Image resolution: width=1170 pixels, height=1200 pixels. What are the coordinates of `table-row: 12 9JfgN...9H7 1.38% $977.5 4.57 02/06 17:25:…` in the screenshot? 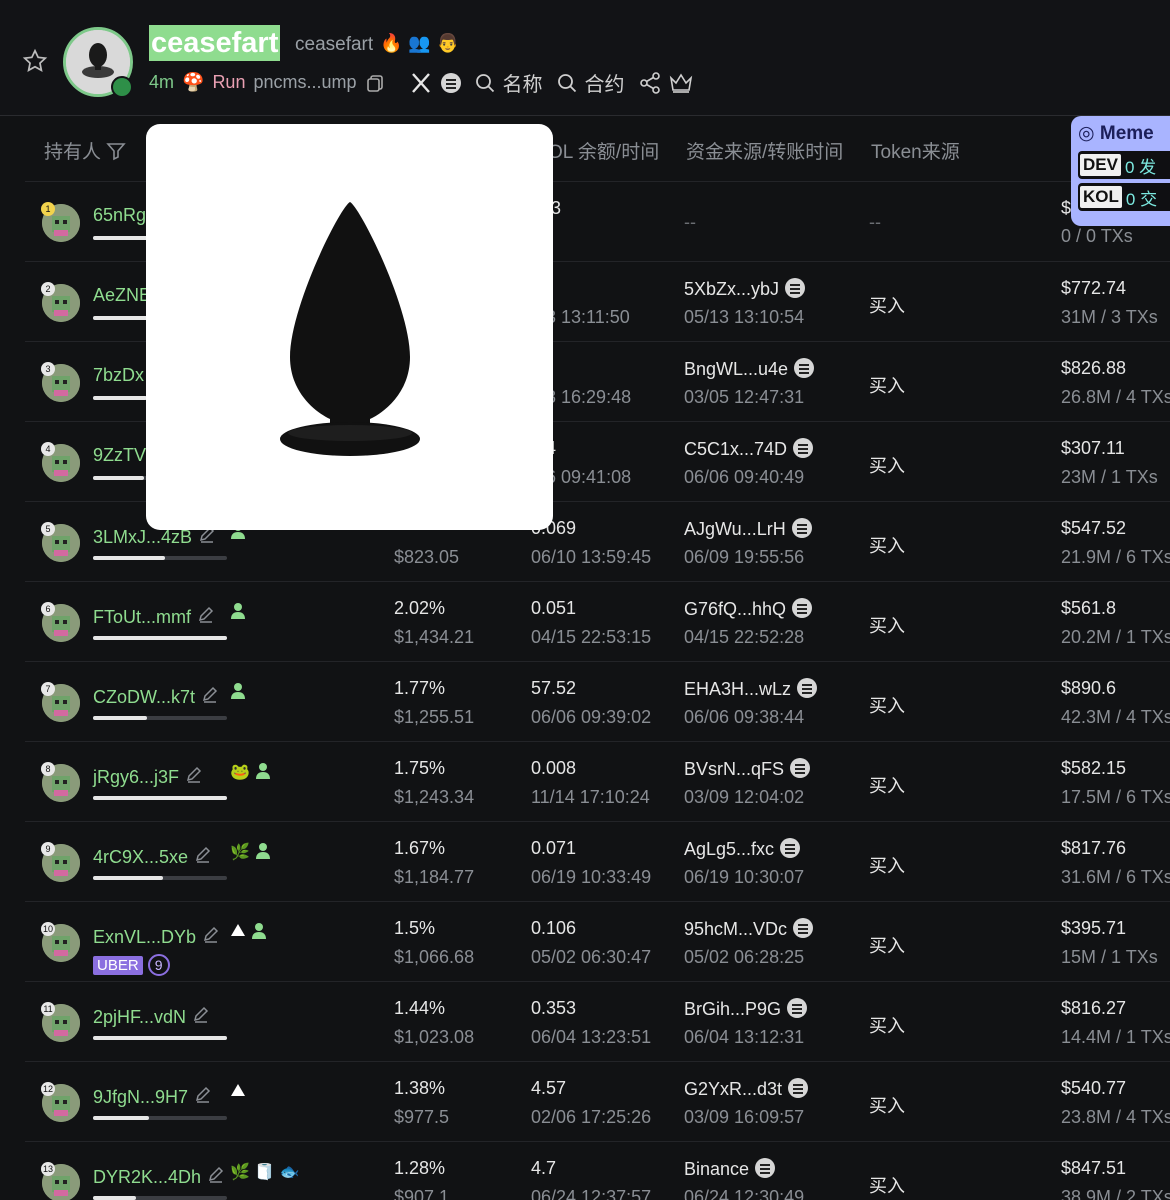 It's located at (597, 1101).